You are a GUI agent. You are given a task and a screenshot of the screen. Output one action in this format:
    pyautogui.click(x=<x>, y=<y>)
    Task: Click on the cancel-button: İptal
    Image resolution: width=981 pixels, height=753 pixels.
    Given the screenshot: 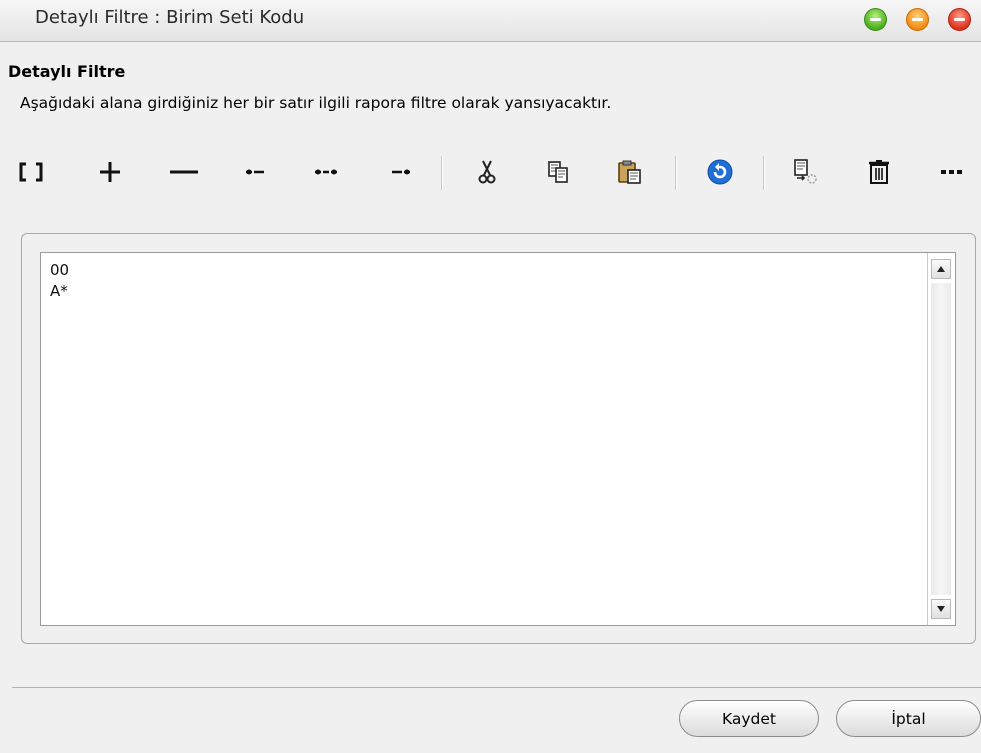 What is the action you would take?
    pyautogui.click(x=908, y=718)
    